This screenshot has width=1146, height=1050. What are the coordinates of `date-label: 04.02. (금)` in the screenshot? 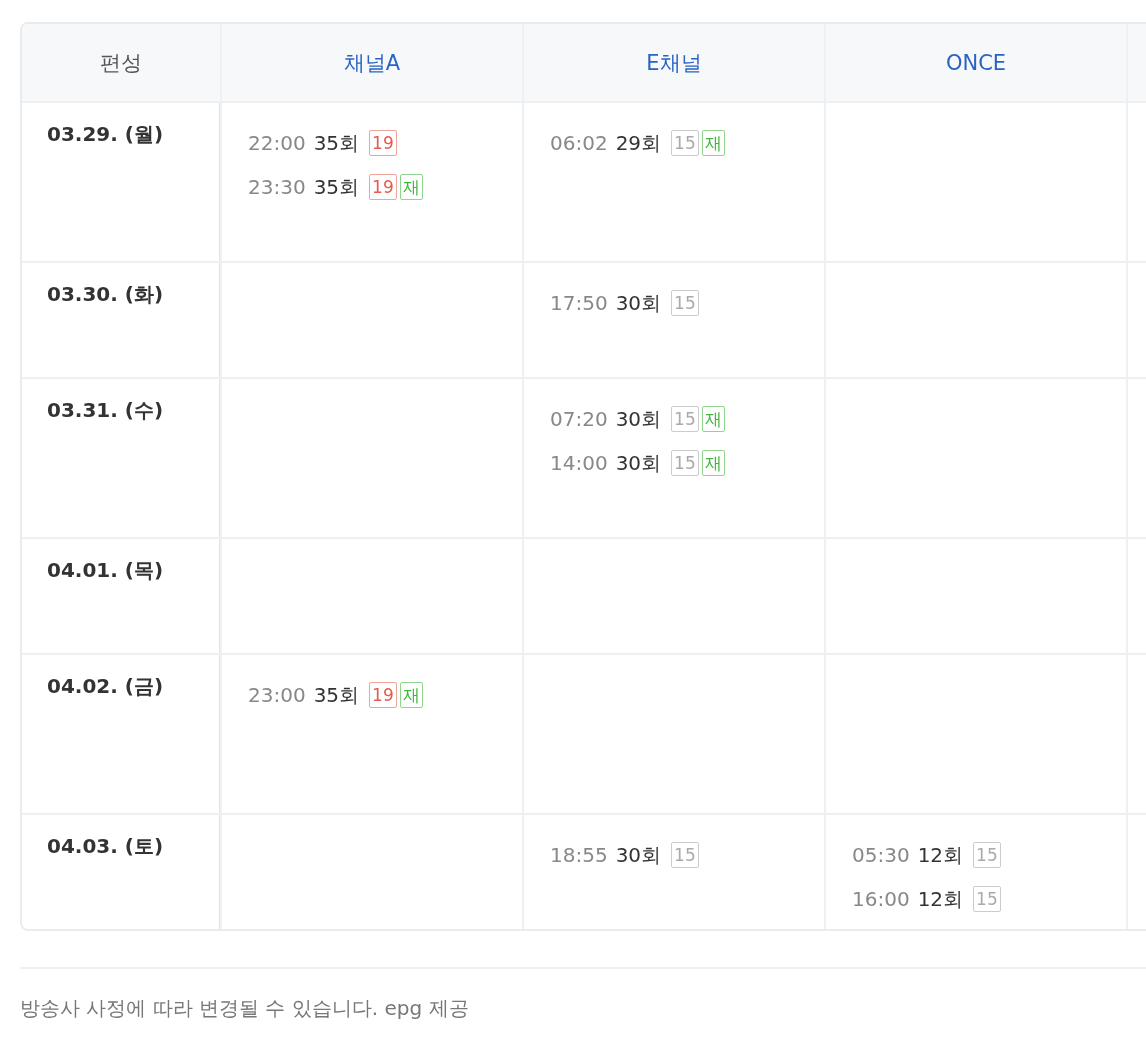 It's located at (105, 686).